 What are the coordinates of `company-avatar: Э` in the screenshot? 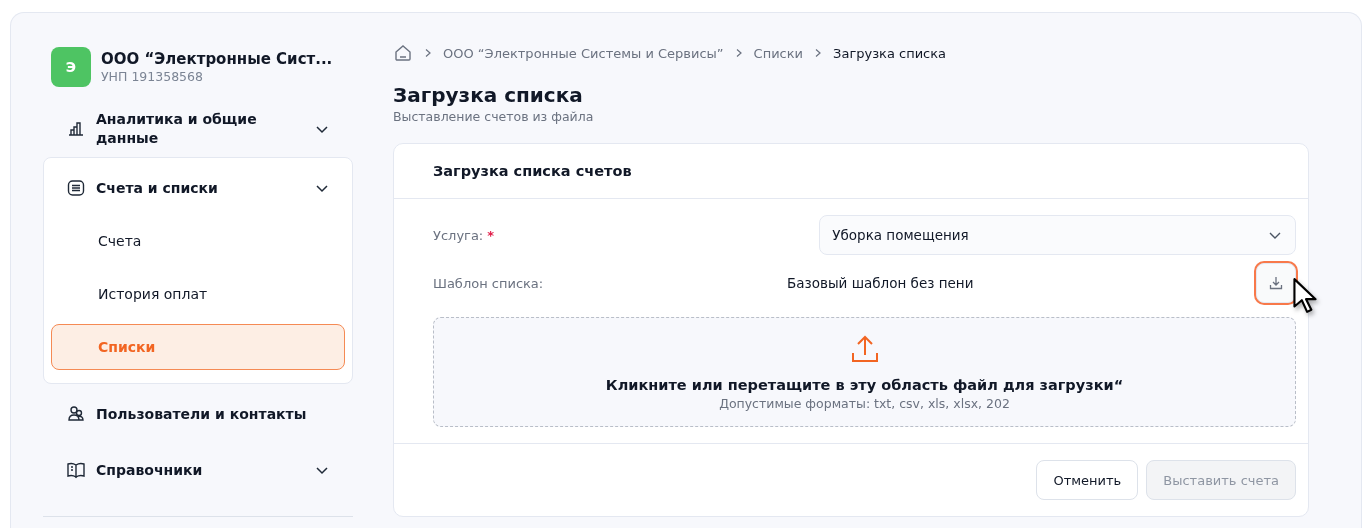 It's located at (71, 67).